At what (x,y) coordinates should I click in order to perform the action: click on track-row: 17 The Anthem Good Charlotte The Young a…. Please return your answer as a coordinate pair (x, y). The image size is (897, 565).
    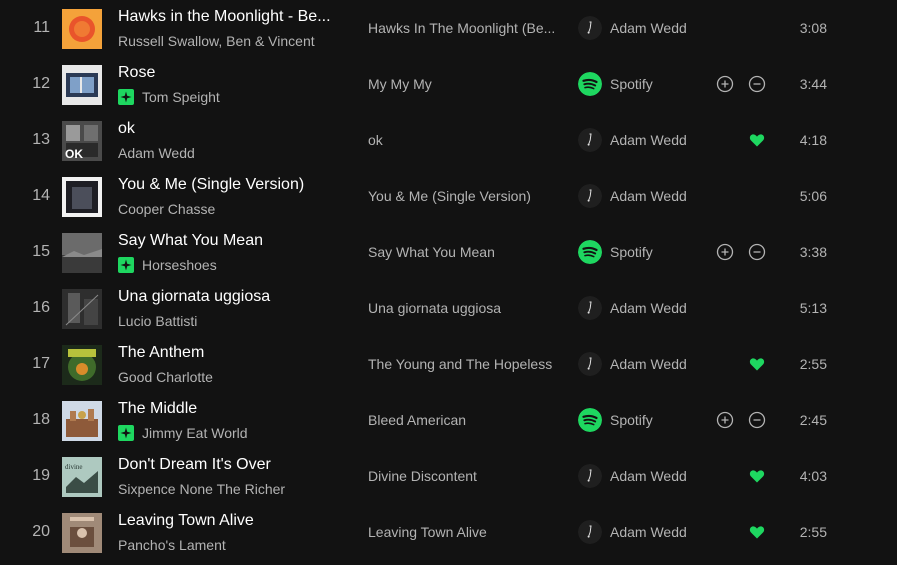
    Looking at the image, I should click on (448, 364).